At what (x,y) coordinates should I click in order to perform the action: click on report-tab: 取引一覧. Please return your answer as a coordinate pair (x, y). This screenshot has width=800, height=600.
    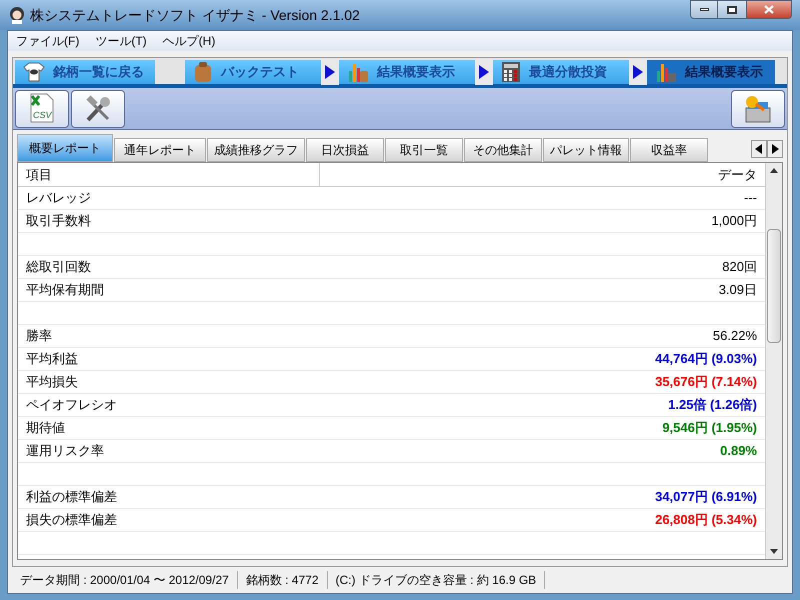
    Looking at the image, I should click on (424, 150).